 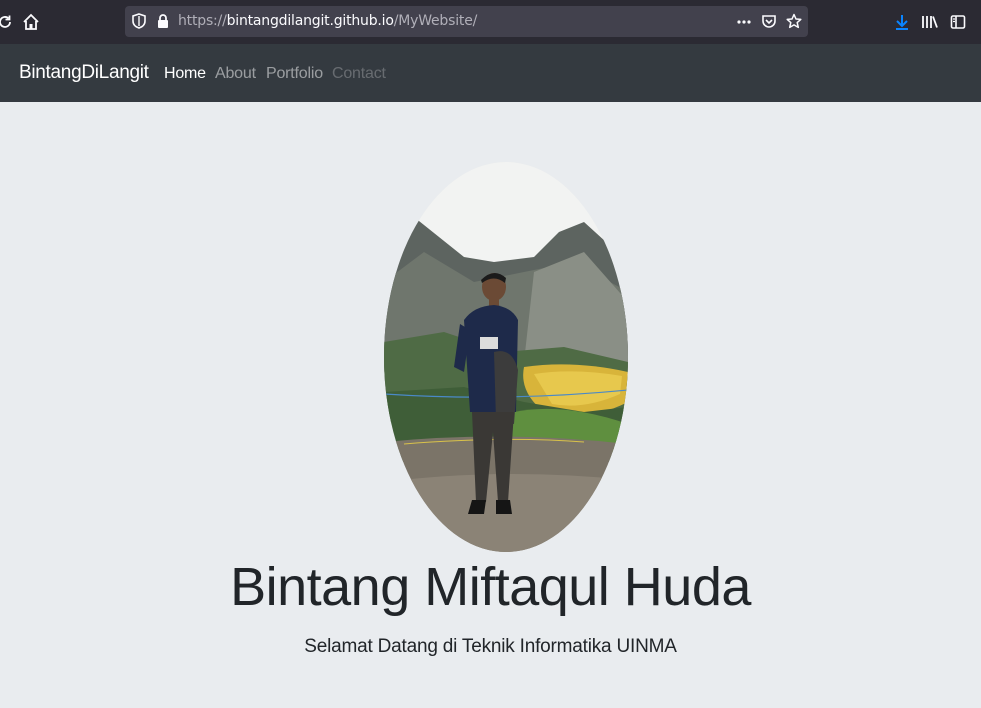 What do you see at coordinates (163, 21) in the screenshot?
I see `lock-icon` at bounding box center [163, 21].